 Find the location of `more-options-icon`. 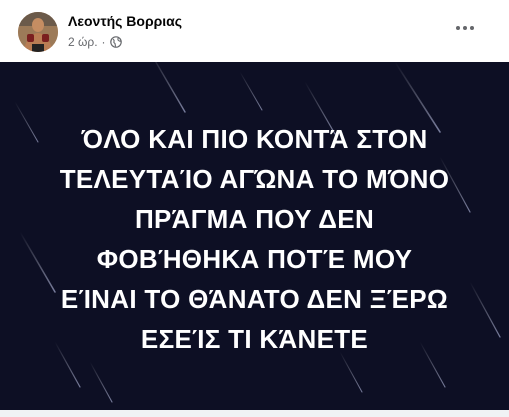

more-options-icon is located at coordinates (465, 28).